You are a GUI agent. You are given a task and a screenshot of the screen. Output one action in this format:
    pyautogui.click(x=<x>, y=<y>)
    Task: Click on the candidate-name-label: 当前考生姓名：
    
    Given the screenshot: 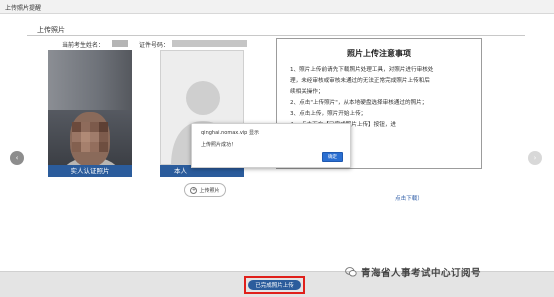 What is the action you would take?
    pyautogui.click(x=83, y=45)
    